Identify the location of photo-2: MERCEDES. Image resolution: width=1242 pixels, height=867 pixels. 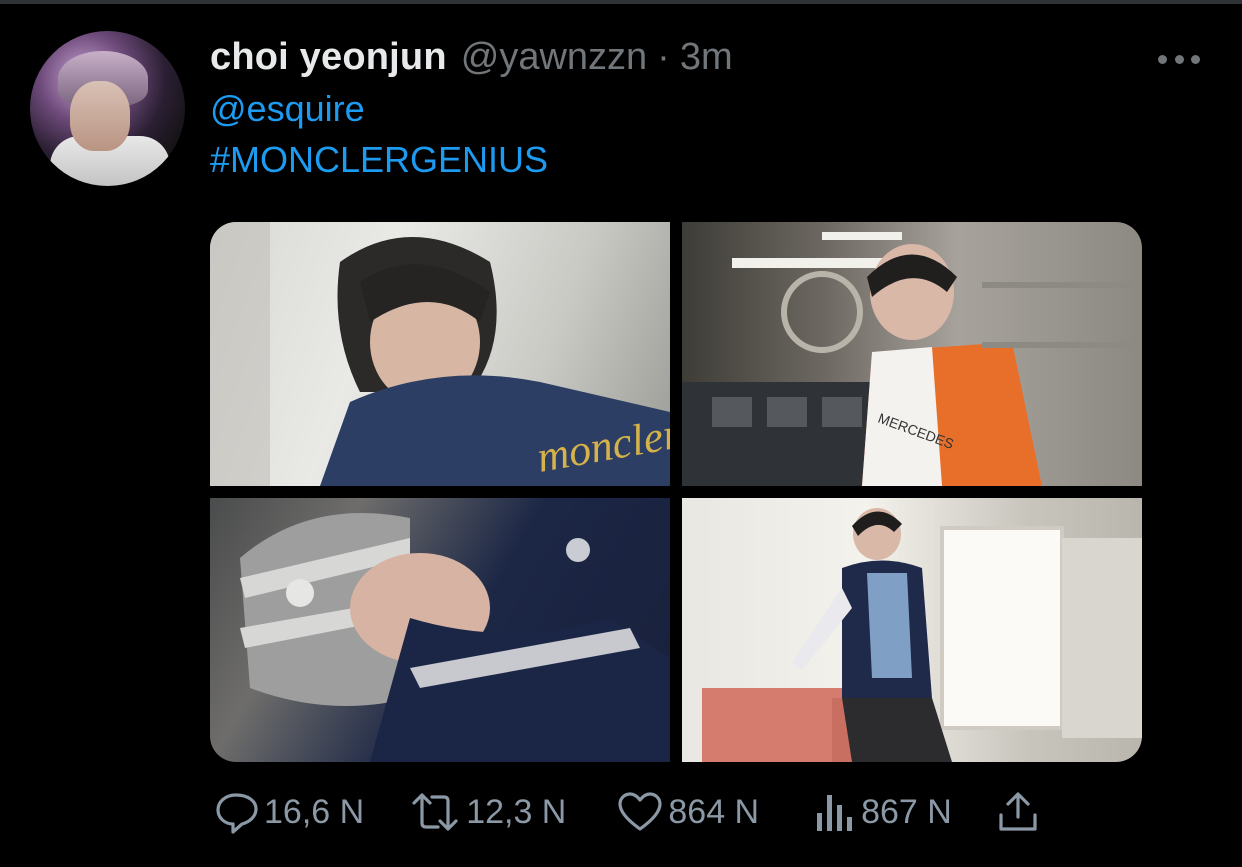
(912, 354).